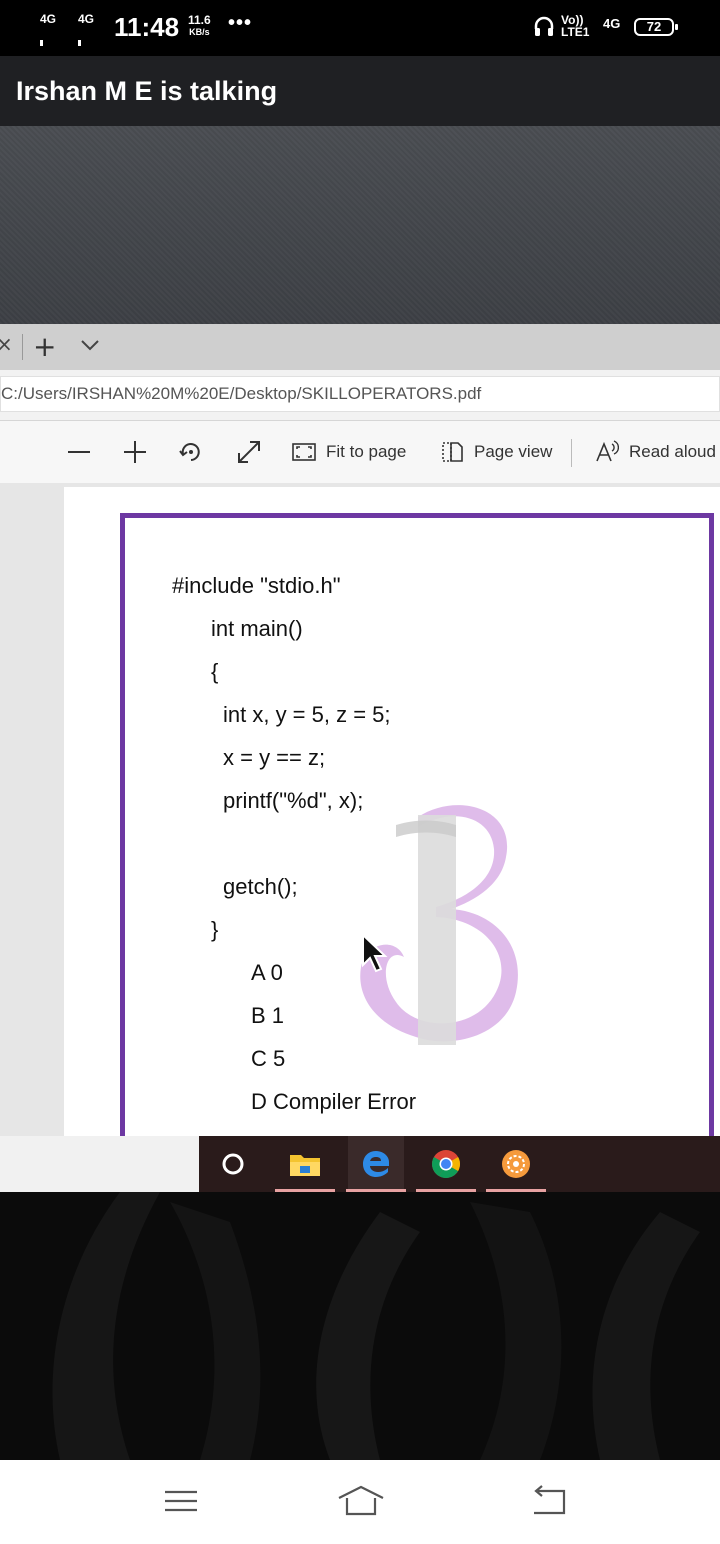 The image size is (720, 1544). What do you see at coordinates (307, 714) in the screenshot?
I see `code-line-4: int x, y = 5, z = 5;` at bounding box center [307, 714].